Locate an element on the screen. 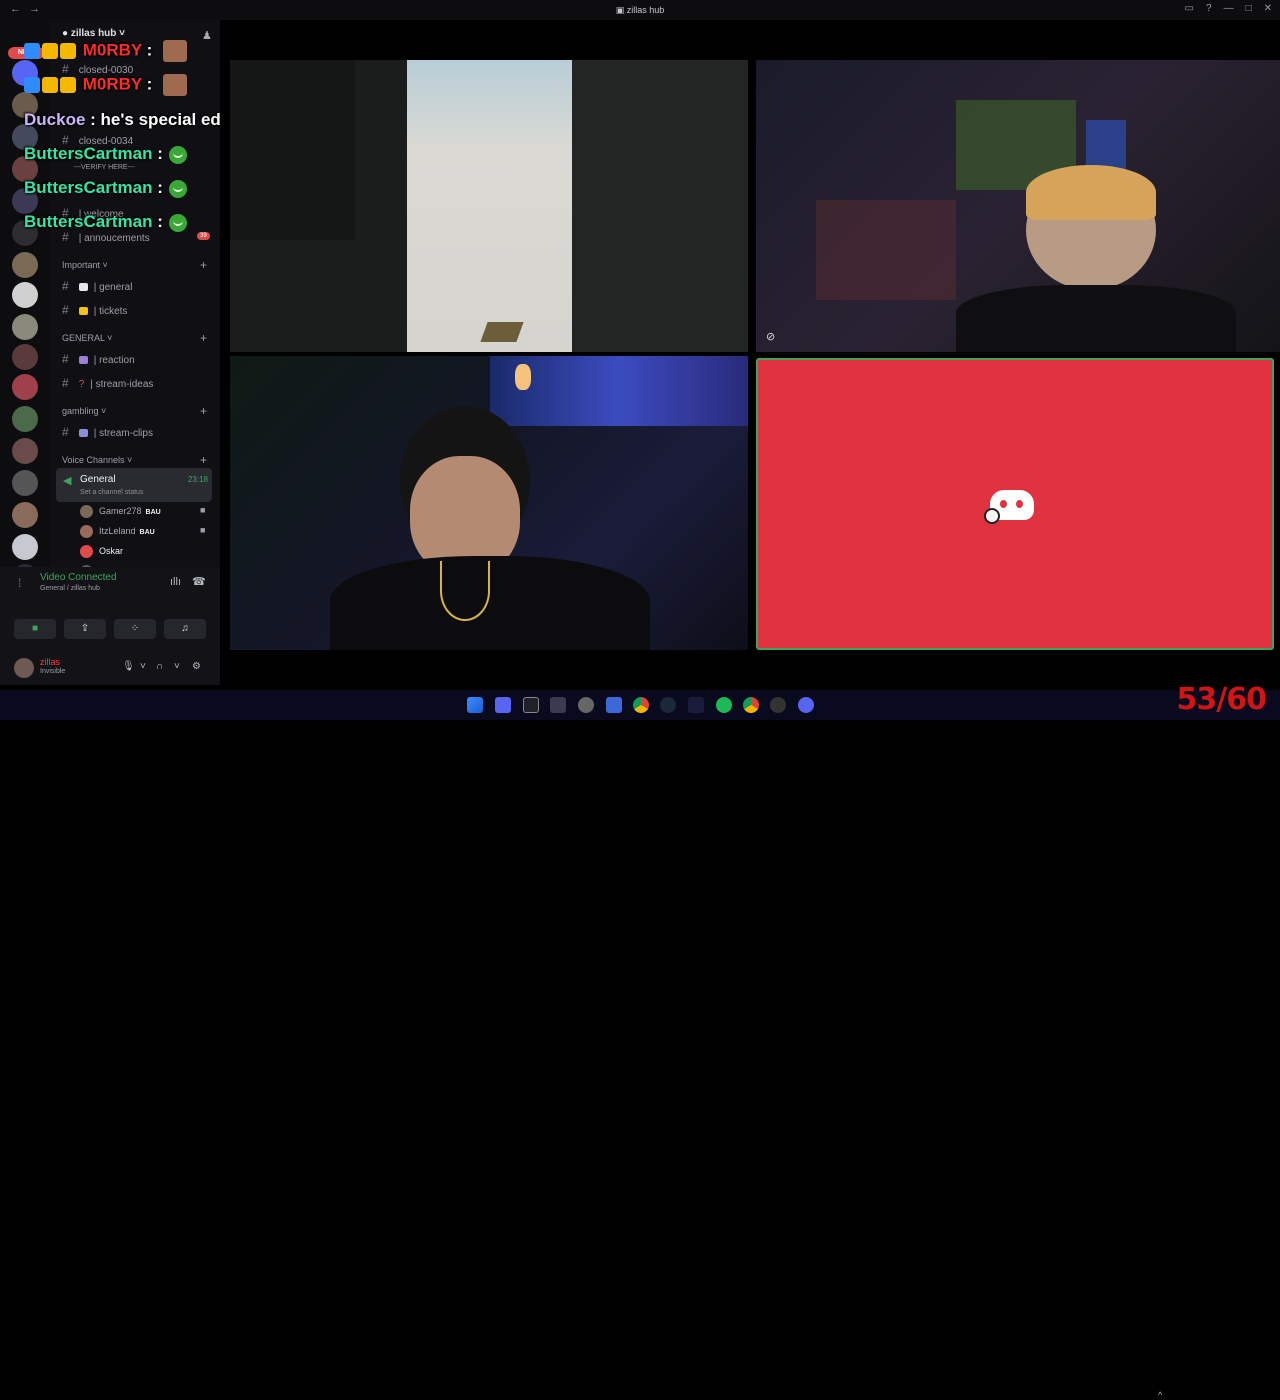 The height and width of the screenshot is (1400, 1280). server-name: ● zillas hub ˅ is located at coordinates (93, 33).